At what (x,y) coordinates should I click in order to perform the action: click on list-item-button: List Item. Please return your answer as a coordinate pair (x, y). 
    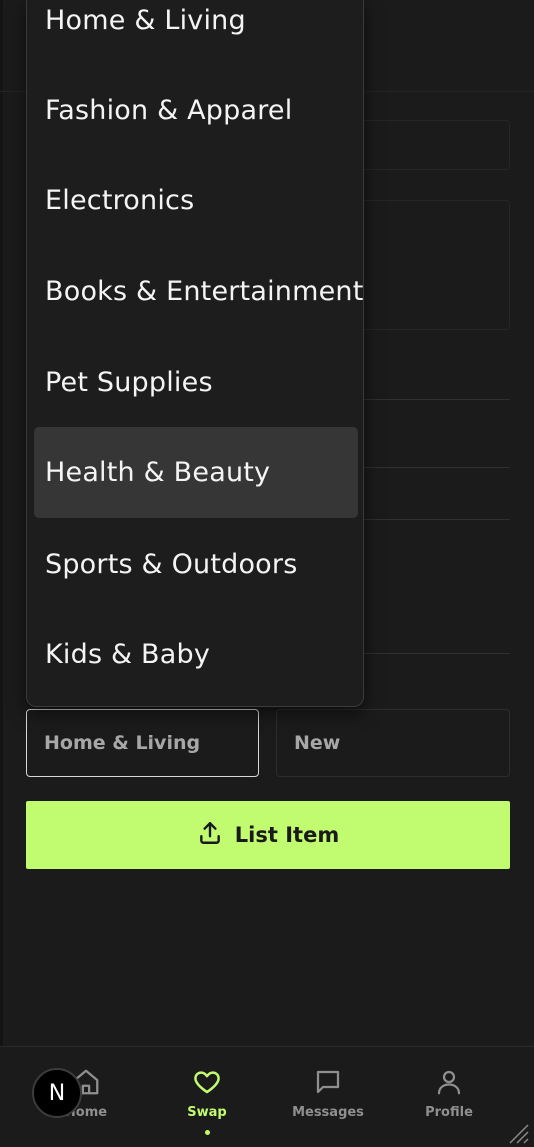
    Looking at the image, I should click on (268, 835).